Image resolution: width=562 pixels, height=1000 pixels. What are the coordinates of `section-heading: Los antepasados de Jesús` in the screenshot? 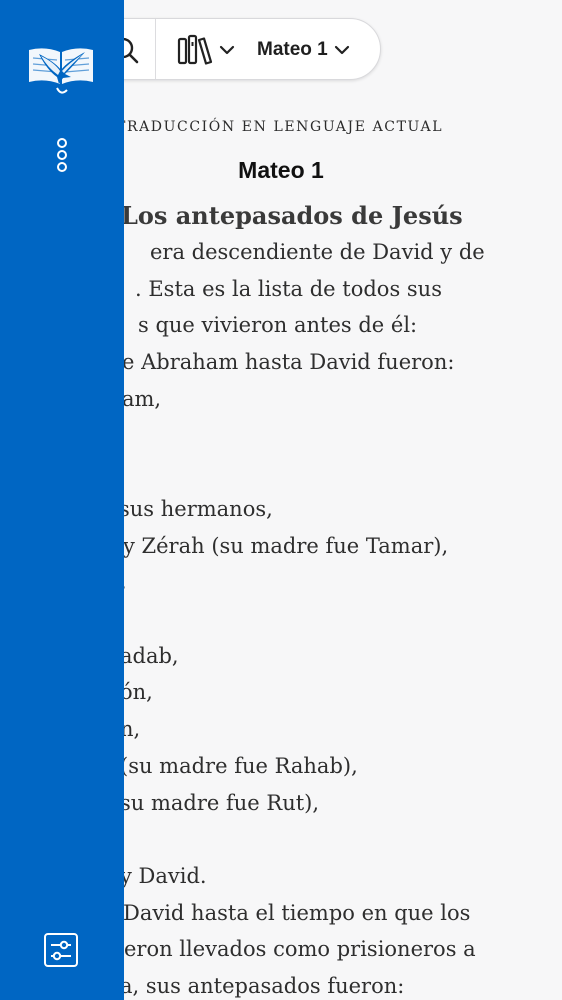 It's located at (292, 215).